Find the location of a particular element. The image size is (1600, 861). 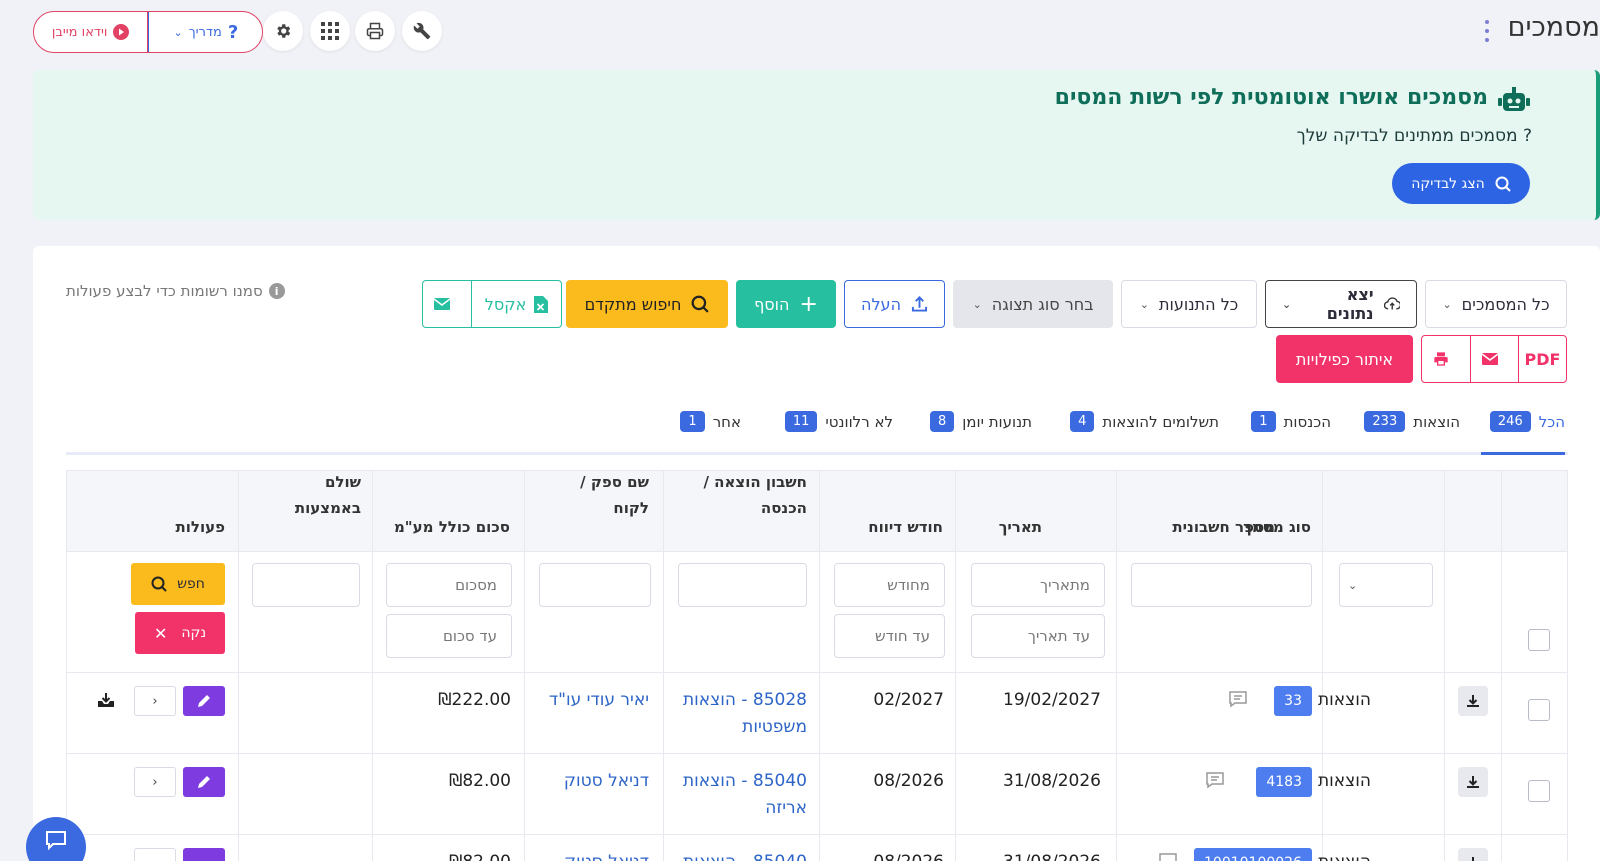

pdf-button: PDF is located at coordinates (1542, 359).